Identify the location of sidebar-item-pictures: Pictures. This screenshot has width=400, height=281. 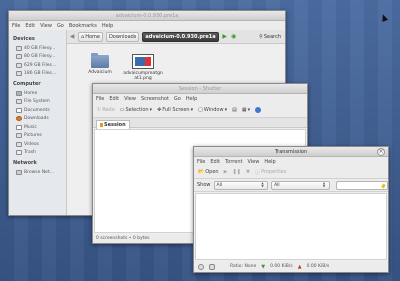
(37, 136).